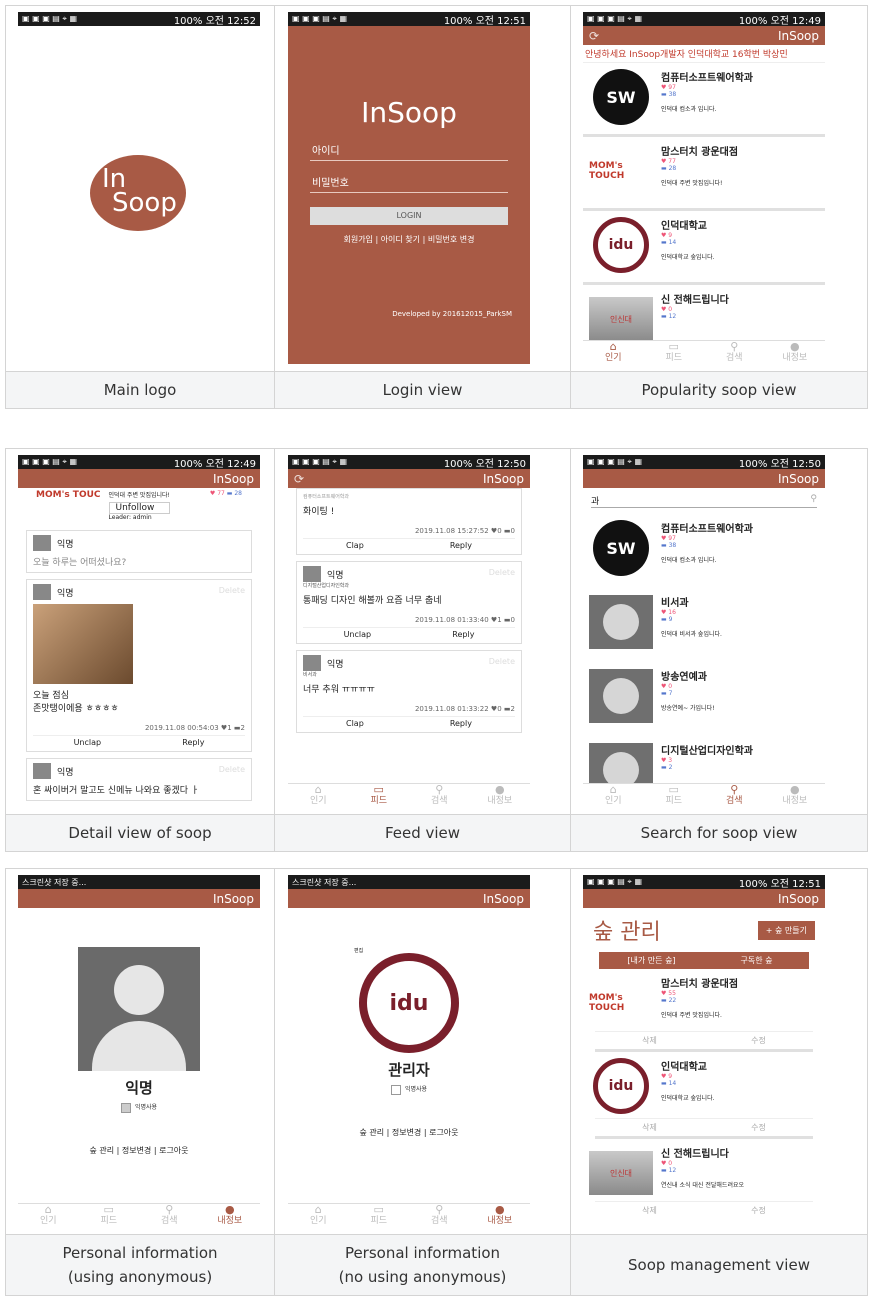  I want to click on search-input: 과 ⚲, so click(704, 501).